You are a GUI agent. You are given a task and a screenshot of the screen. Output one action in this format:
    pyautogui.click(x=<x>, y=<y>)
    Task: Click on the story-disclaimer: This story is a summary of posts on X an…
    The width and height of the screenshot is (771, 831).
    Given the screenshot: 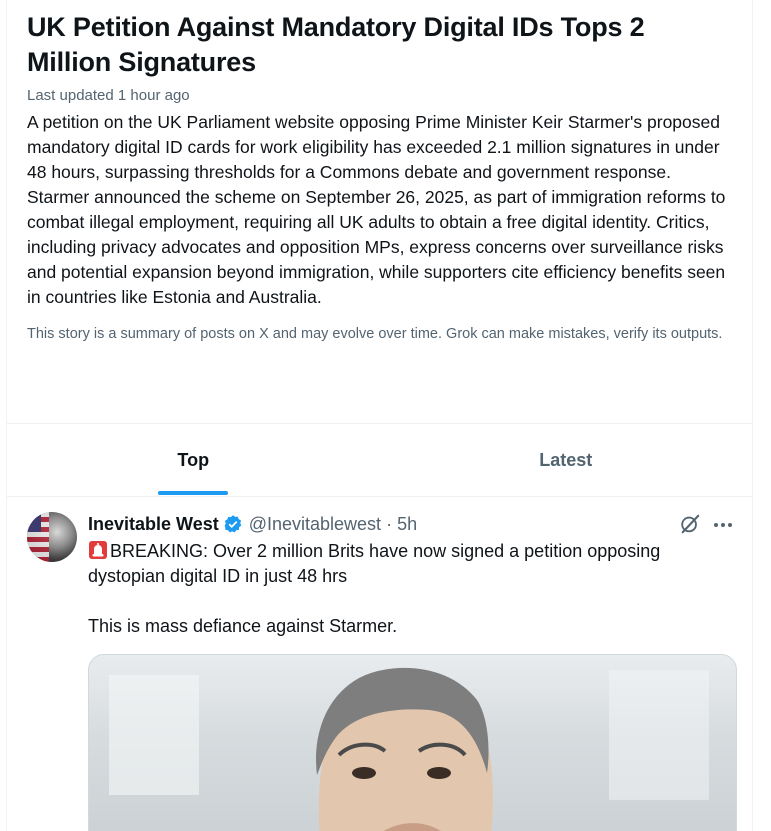 What is the action you would take?
    pyautogui.click(x=375, y=334)
    